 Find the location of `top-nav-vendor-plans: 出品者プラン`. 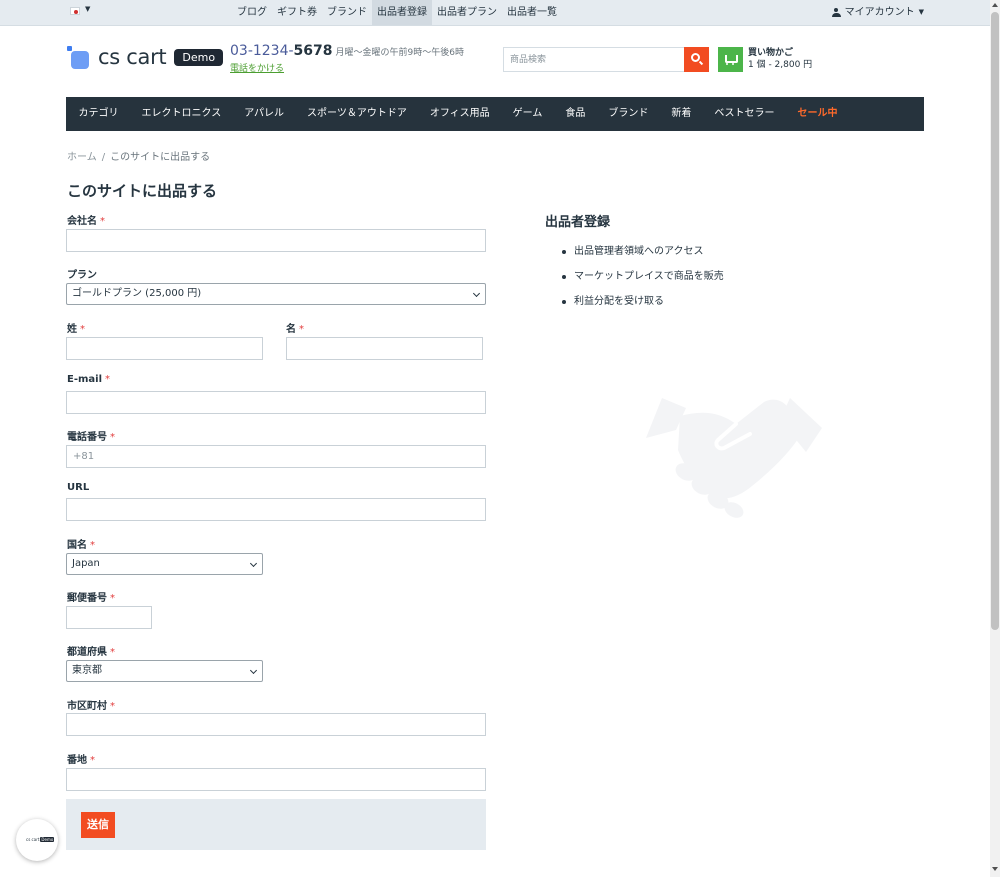

top-nav-vendor-plans: 出品者プラン is located at coordinates (467, 12).